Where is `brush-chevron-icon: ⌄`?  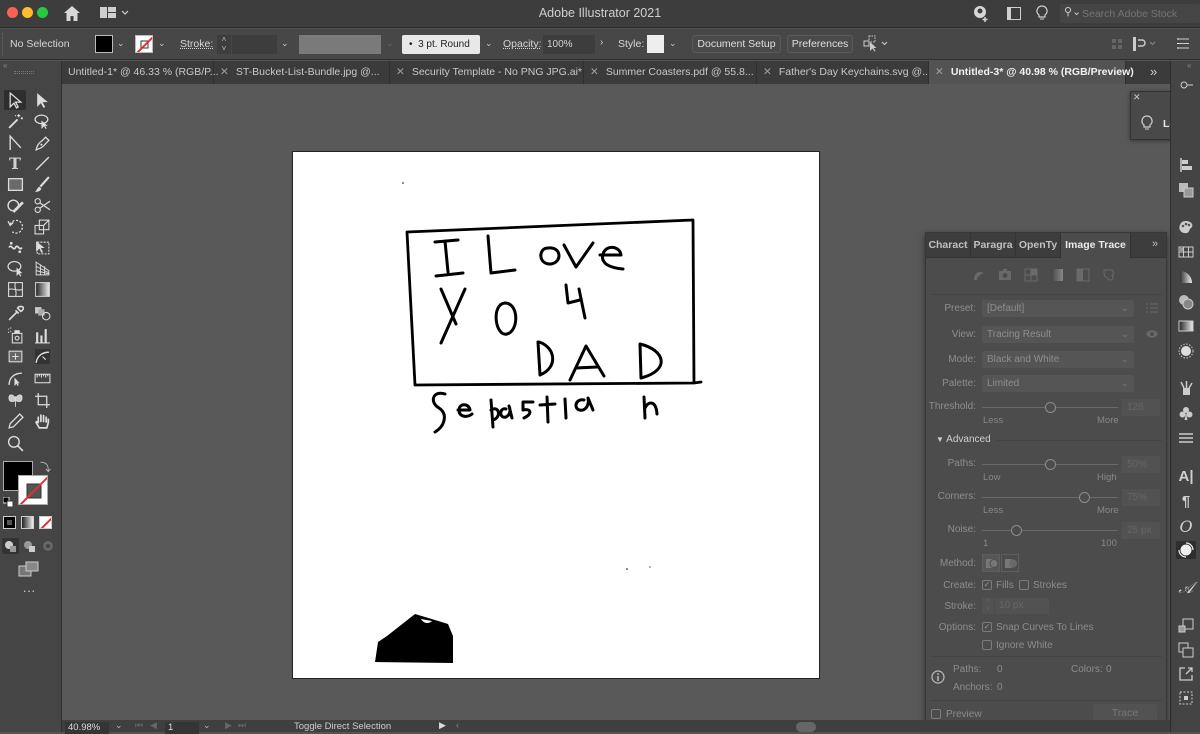 brush-chevron-icon: ⌄ is located at coordinates (489, 43).